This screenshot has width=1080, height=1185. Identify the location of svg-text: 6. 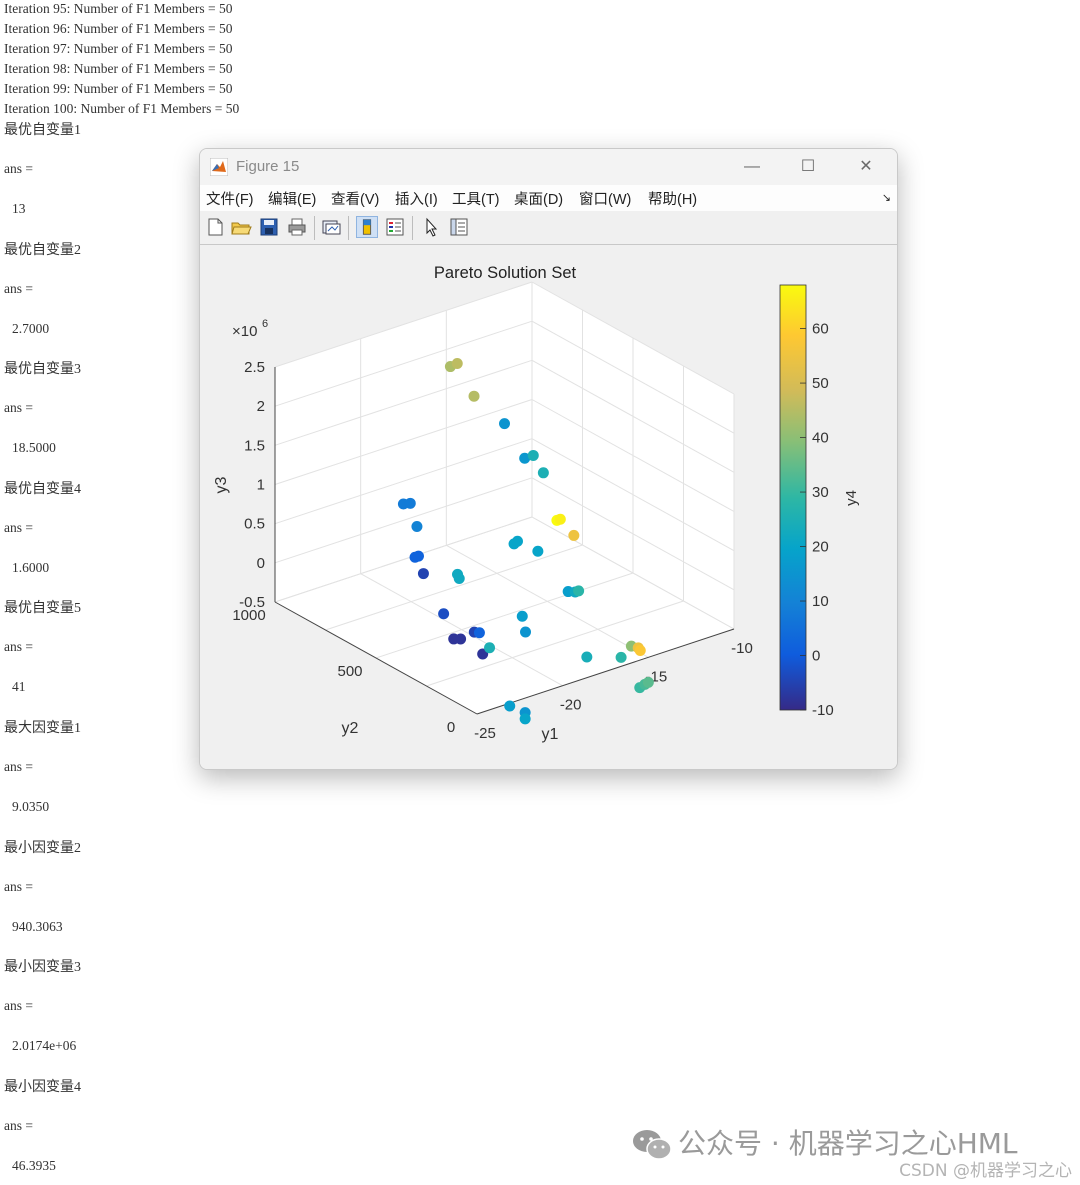
(265, 324).